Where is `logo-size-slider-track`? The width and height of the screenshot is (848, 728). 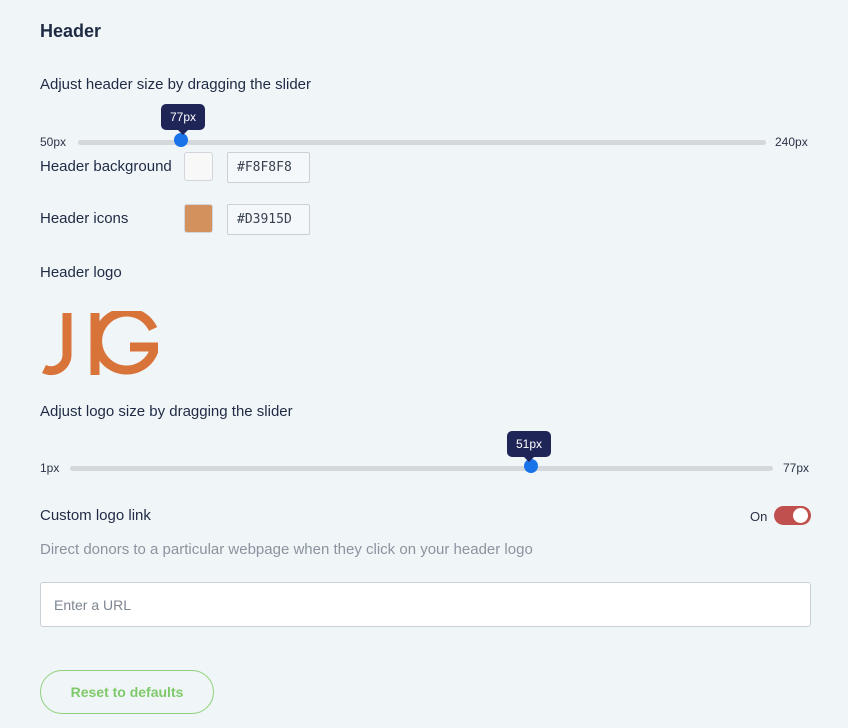
logo-size-slider-track is located at coordinates (421, 468).